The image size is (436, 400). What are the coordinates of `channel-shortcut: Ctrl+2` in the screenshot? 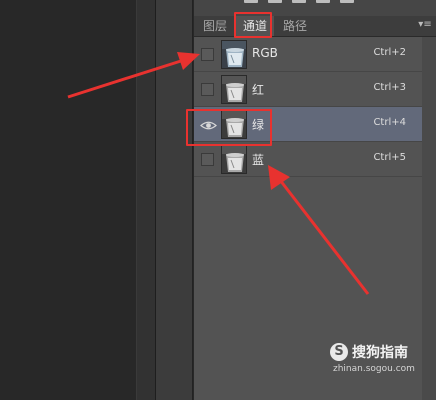 It's located at (389, 52).